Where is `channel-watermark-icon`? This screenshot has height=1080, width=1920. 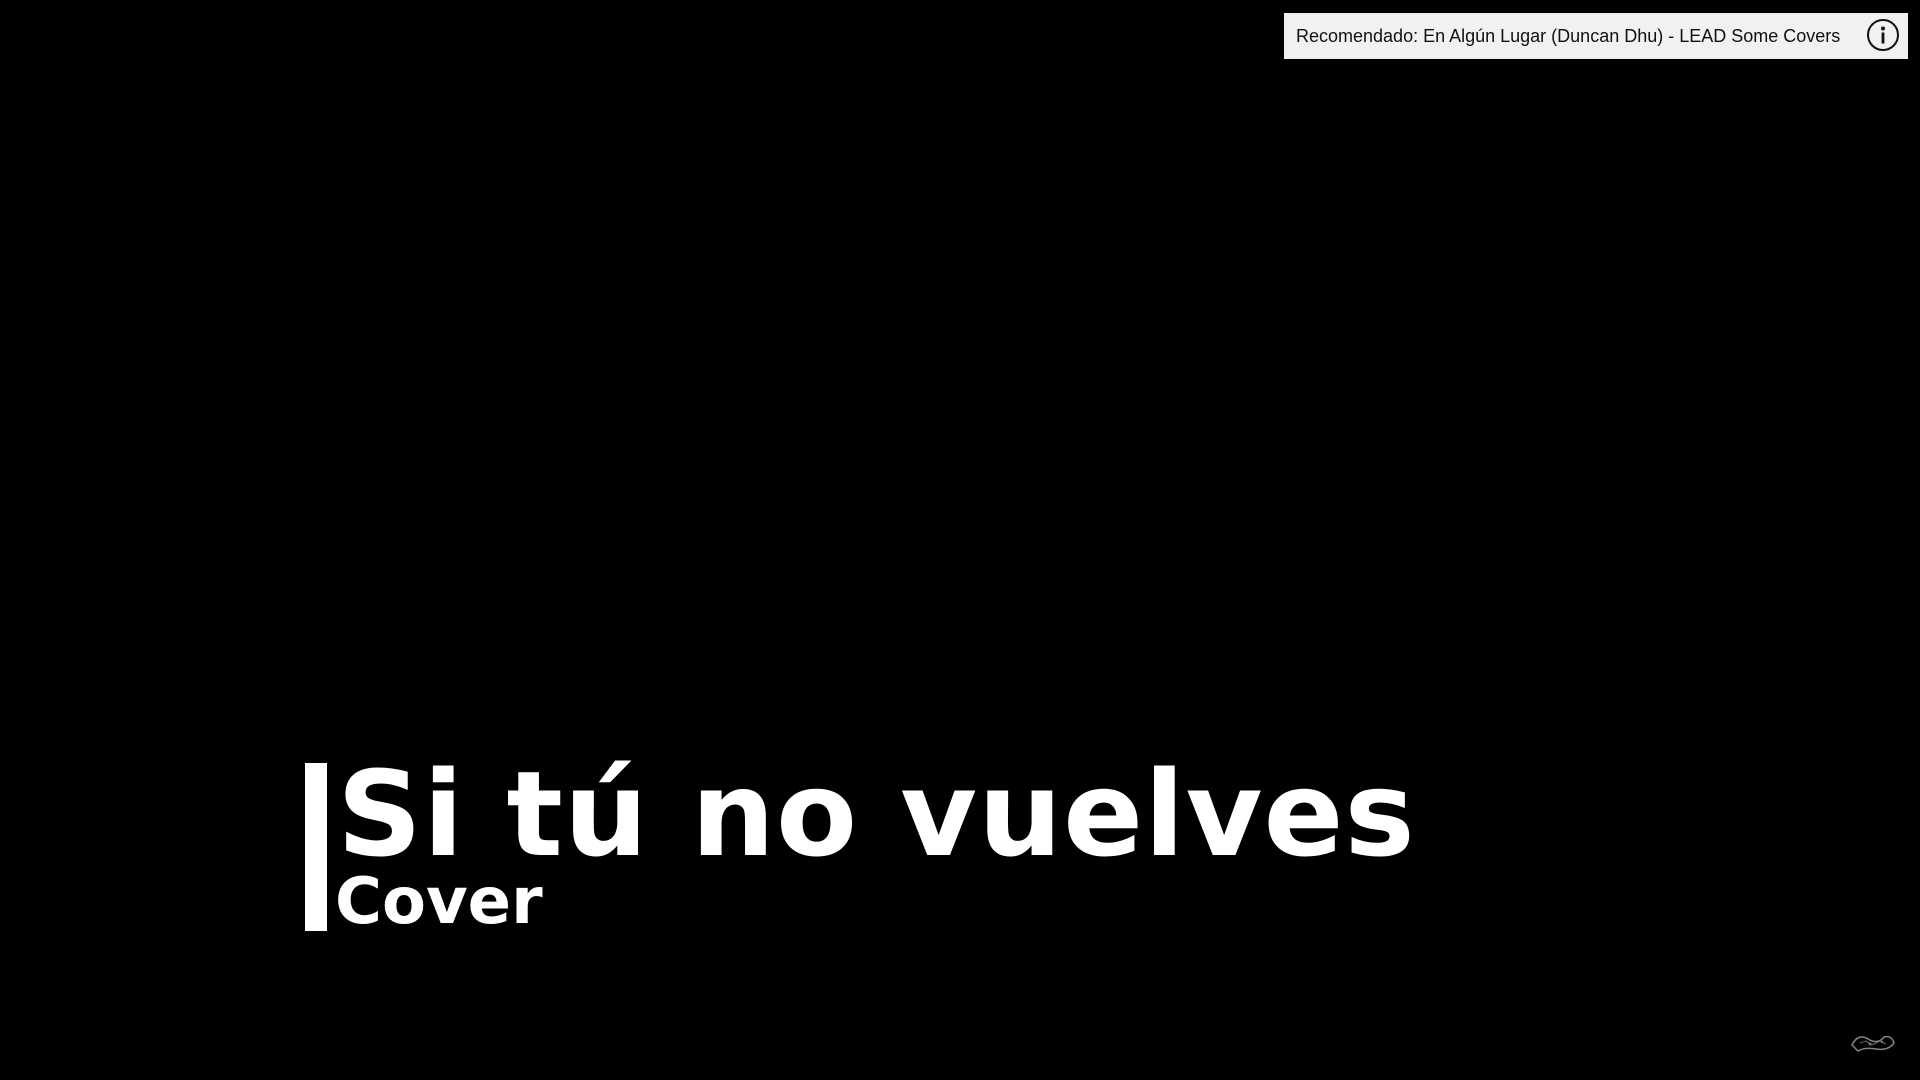
channel-watermark-icon is located at coordinates (1873, 1042).